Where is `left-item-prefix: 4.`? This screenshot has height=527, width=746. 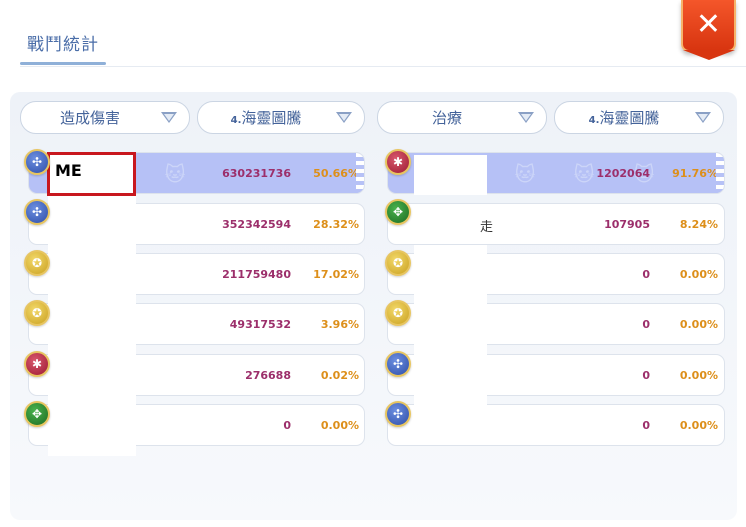 left-item-prefix: 4. is located at coordinates (236, 120).